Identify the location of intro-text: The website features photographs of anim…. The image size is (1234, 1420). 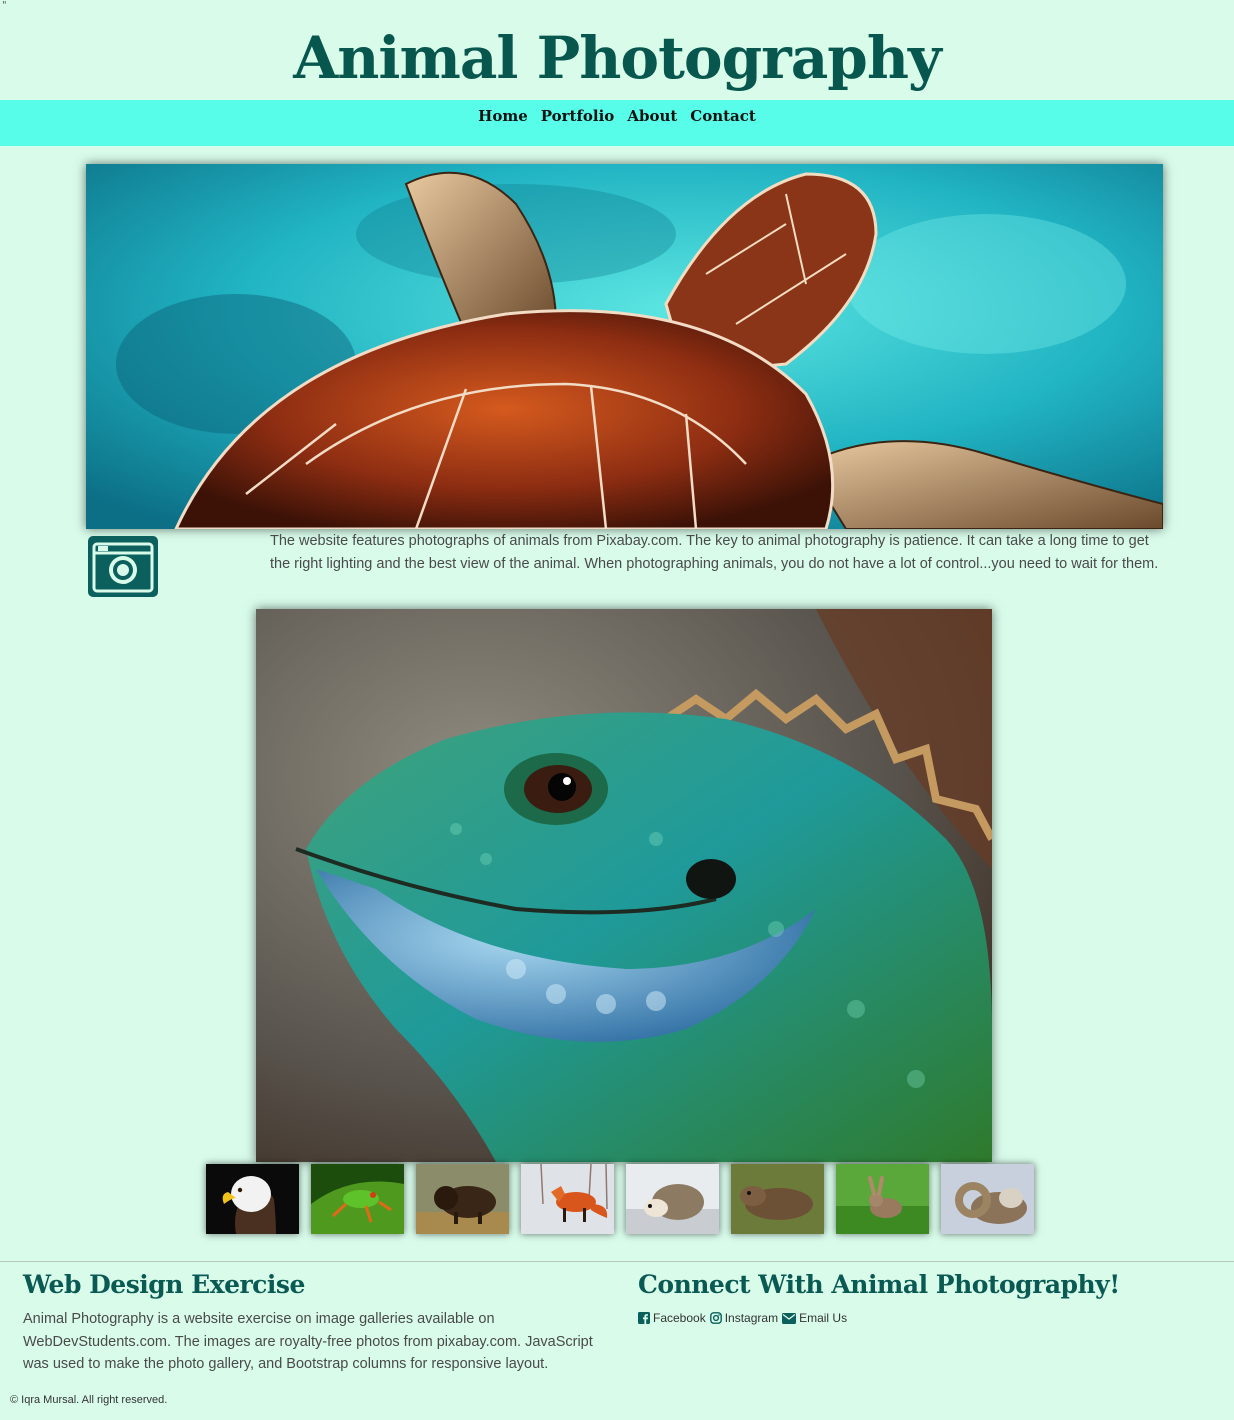
(714, 552).